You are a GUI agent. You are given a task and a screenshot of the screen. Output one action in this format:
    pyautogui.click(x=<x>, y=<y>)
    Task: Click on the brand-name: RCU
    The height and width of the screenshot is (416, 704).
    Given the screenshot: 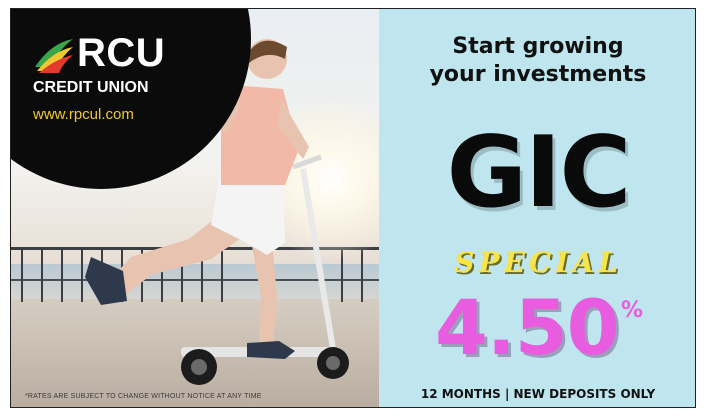 What is the action you would take?
    pyautogui.click(x=121, y=53)
    